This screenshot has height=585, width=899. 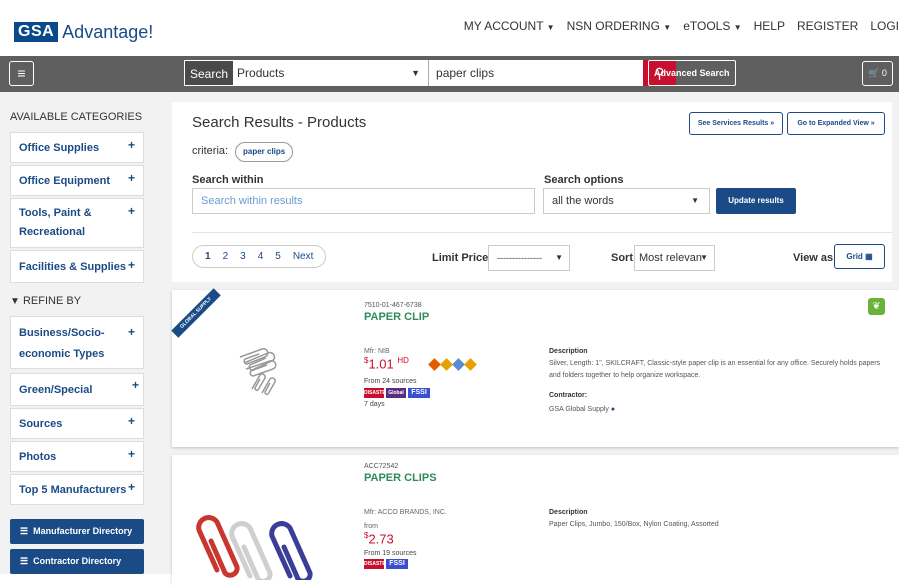 What do you see at coordinates (83, 32) in the screenshot?
I see `gsa-advantage-logo: GSA Advantage!` at bounding box center [83, 32].